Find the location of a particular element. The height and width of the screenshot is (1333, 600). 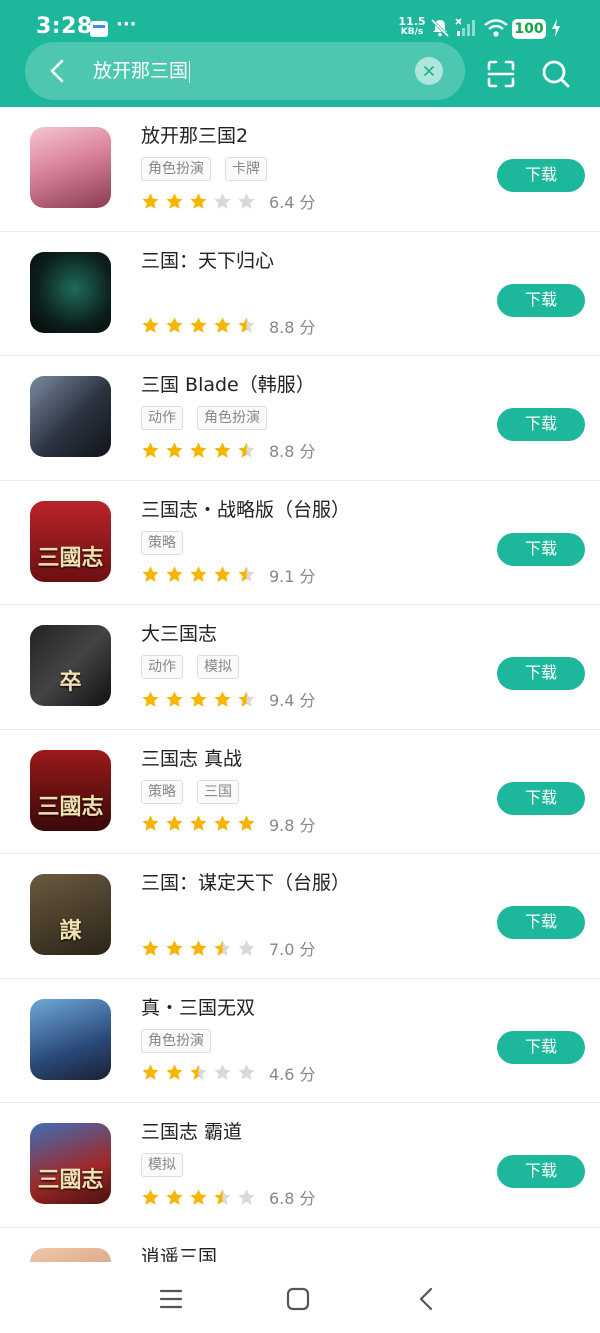

app-list-item: 放开那三国2 角色扮演 卡牌 6.4 分下载 is located at coordinates (300, 169).